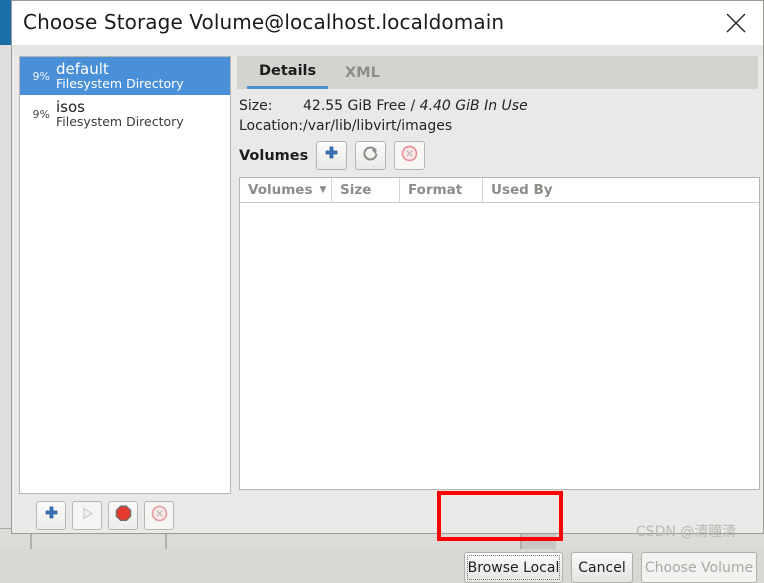 This screenshot has height=583, width=764. I want to click on column-header-size: Size, so click(366, 190).